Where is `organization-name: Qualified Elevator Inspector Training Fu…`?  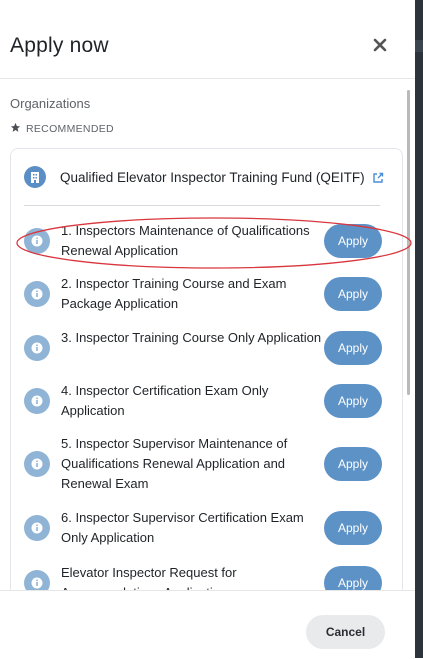 organization-name: Qualified Elevator Inspector Training Fu… is located at coordinates (212, 177).